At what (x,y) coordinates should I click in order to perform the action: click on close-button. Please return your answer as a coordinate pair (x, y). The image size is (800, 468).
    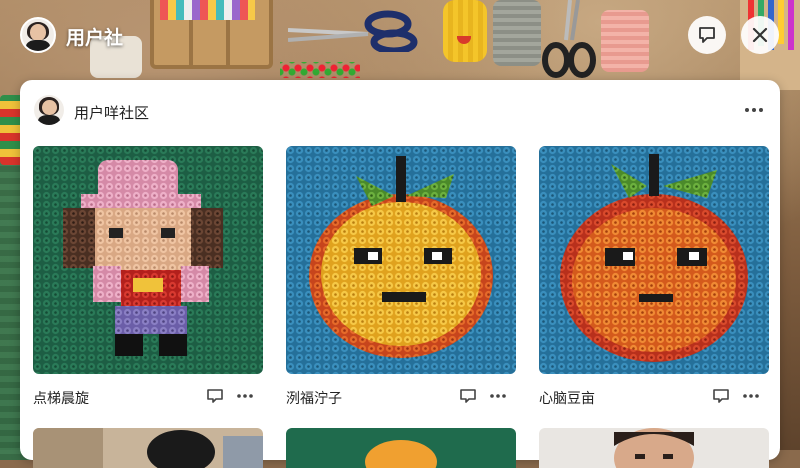
    Looking at the image, I should click on (760, 35).